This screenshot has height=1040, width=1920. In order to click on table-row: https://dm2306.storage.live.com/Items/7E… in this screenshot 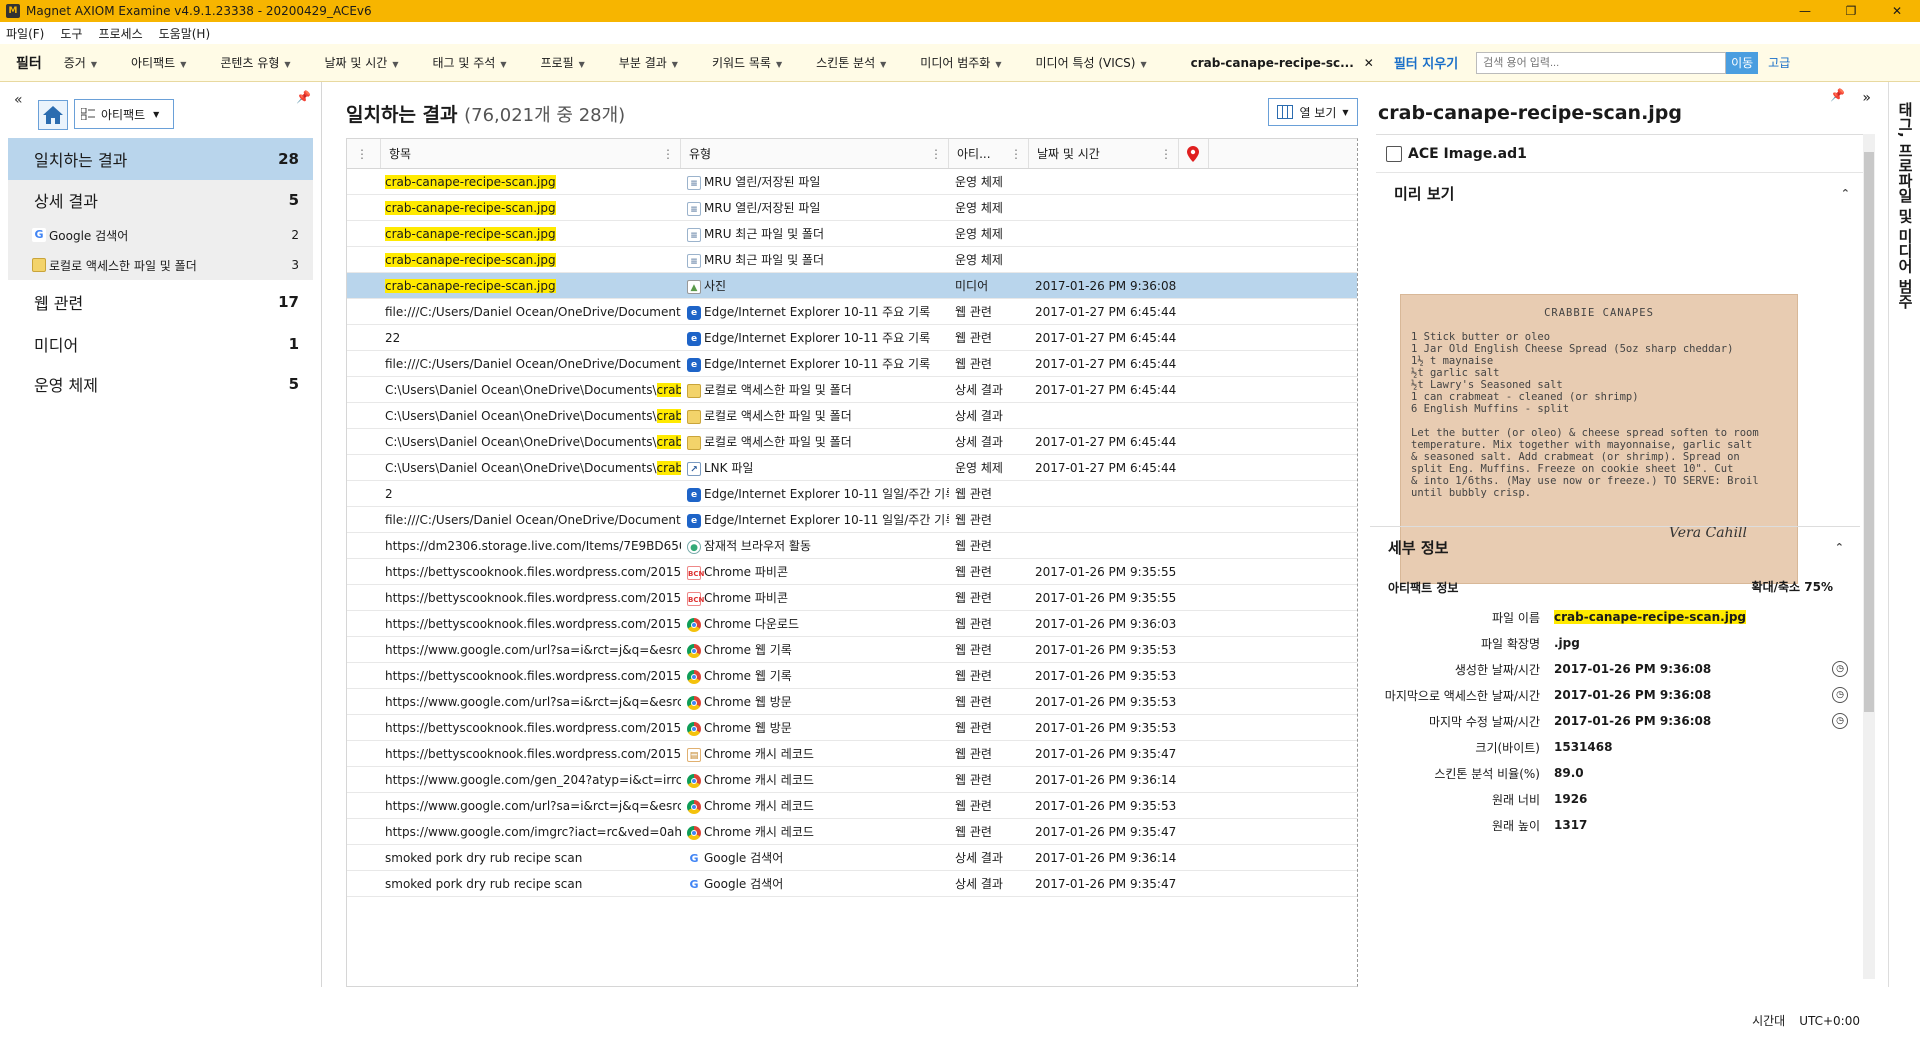, I will do `click(852, 546)`.